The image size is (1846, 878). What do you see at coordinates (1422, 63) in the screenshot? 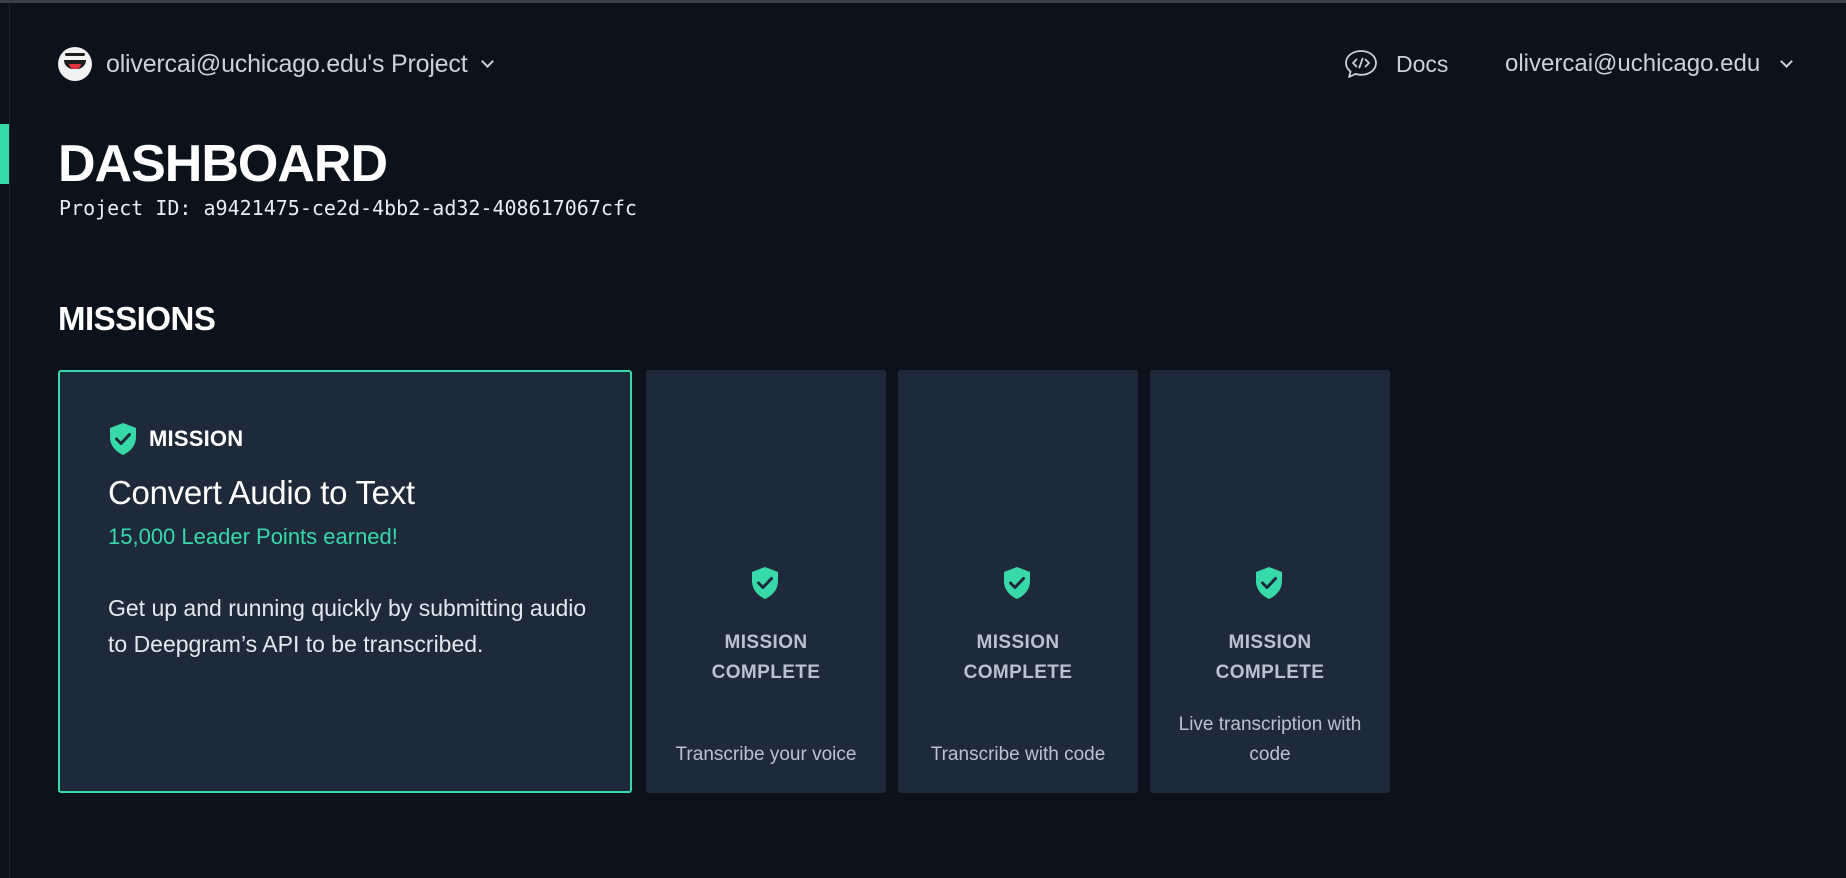
I see `docs-label: Docs` at bounding box center [1422, 63].